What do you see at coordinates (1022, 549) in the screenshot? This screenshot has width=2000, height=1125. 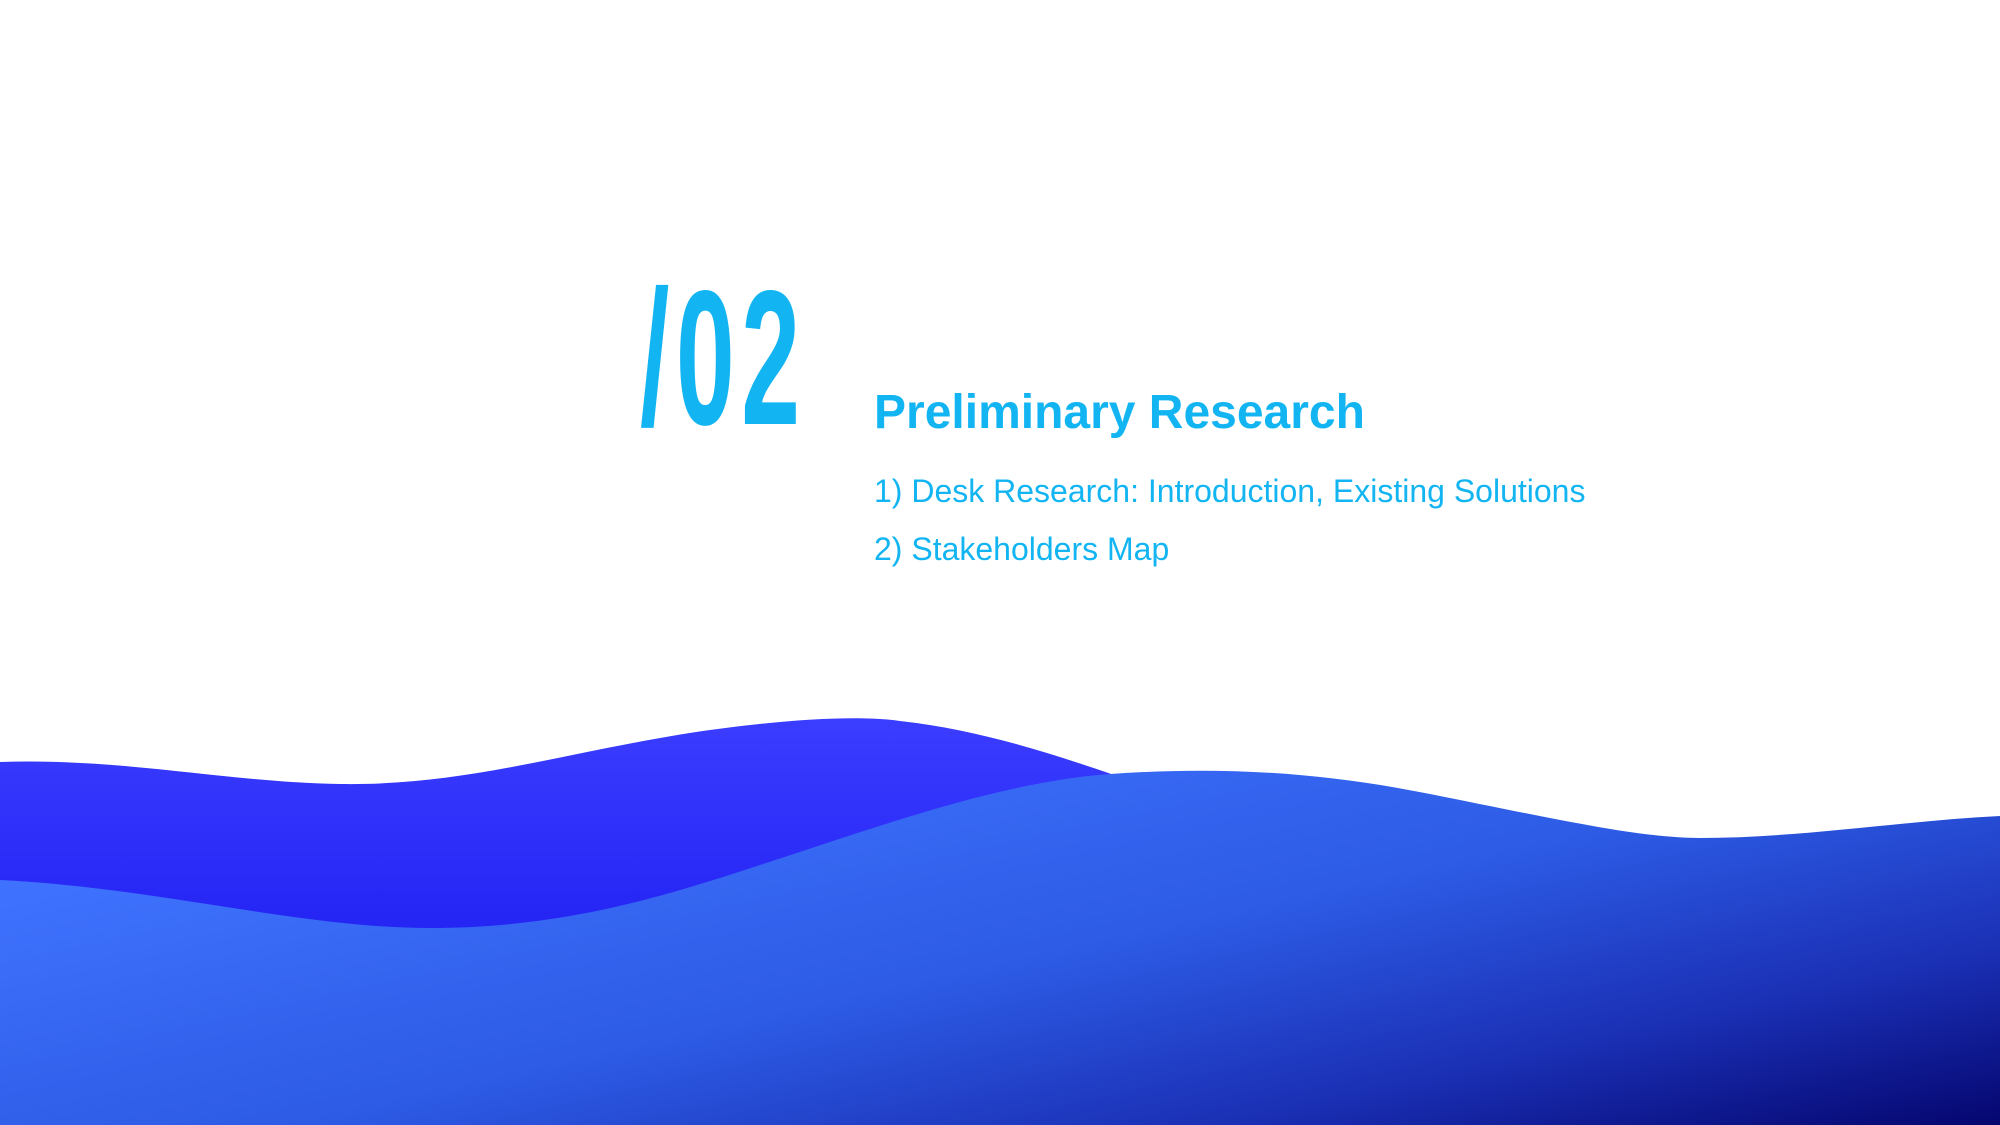 I see `agenda-item-stakeholders-map: 2) Stakeholders Map` at bounding box center [1022, 549].